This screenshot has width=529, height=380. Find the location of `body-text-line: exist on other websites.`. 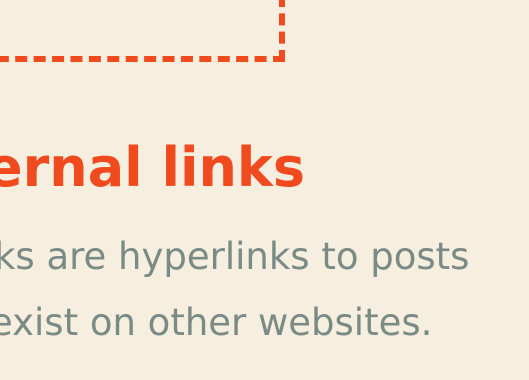

body-text-line: exist on other websites. is located at coordinates (216, 322).